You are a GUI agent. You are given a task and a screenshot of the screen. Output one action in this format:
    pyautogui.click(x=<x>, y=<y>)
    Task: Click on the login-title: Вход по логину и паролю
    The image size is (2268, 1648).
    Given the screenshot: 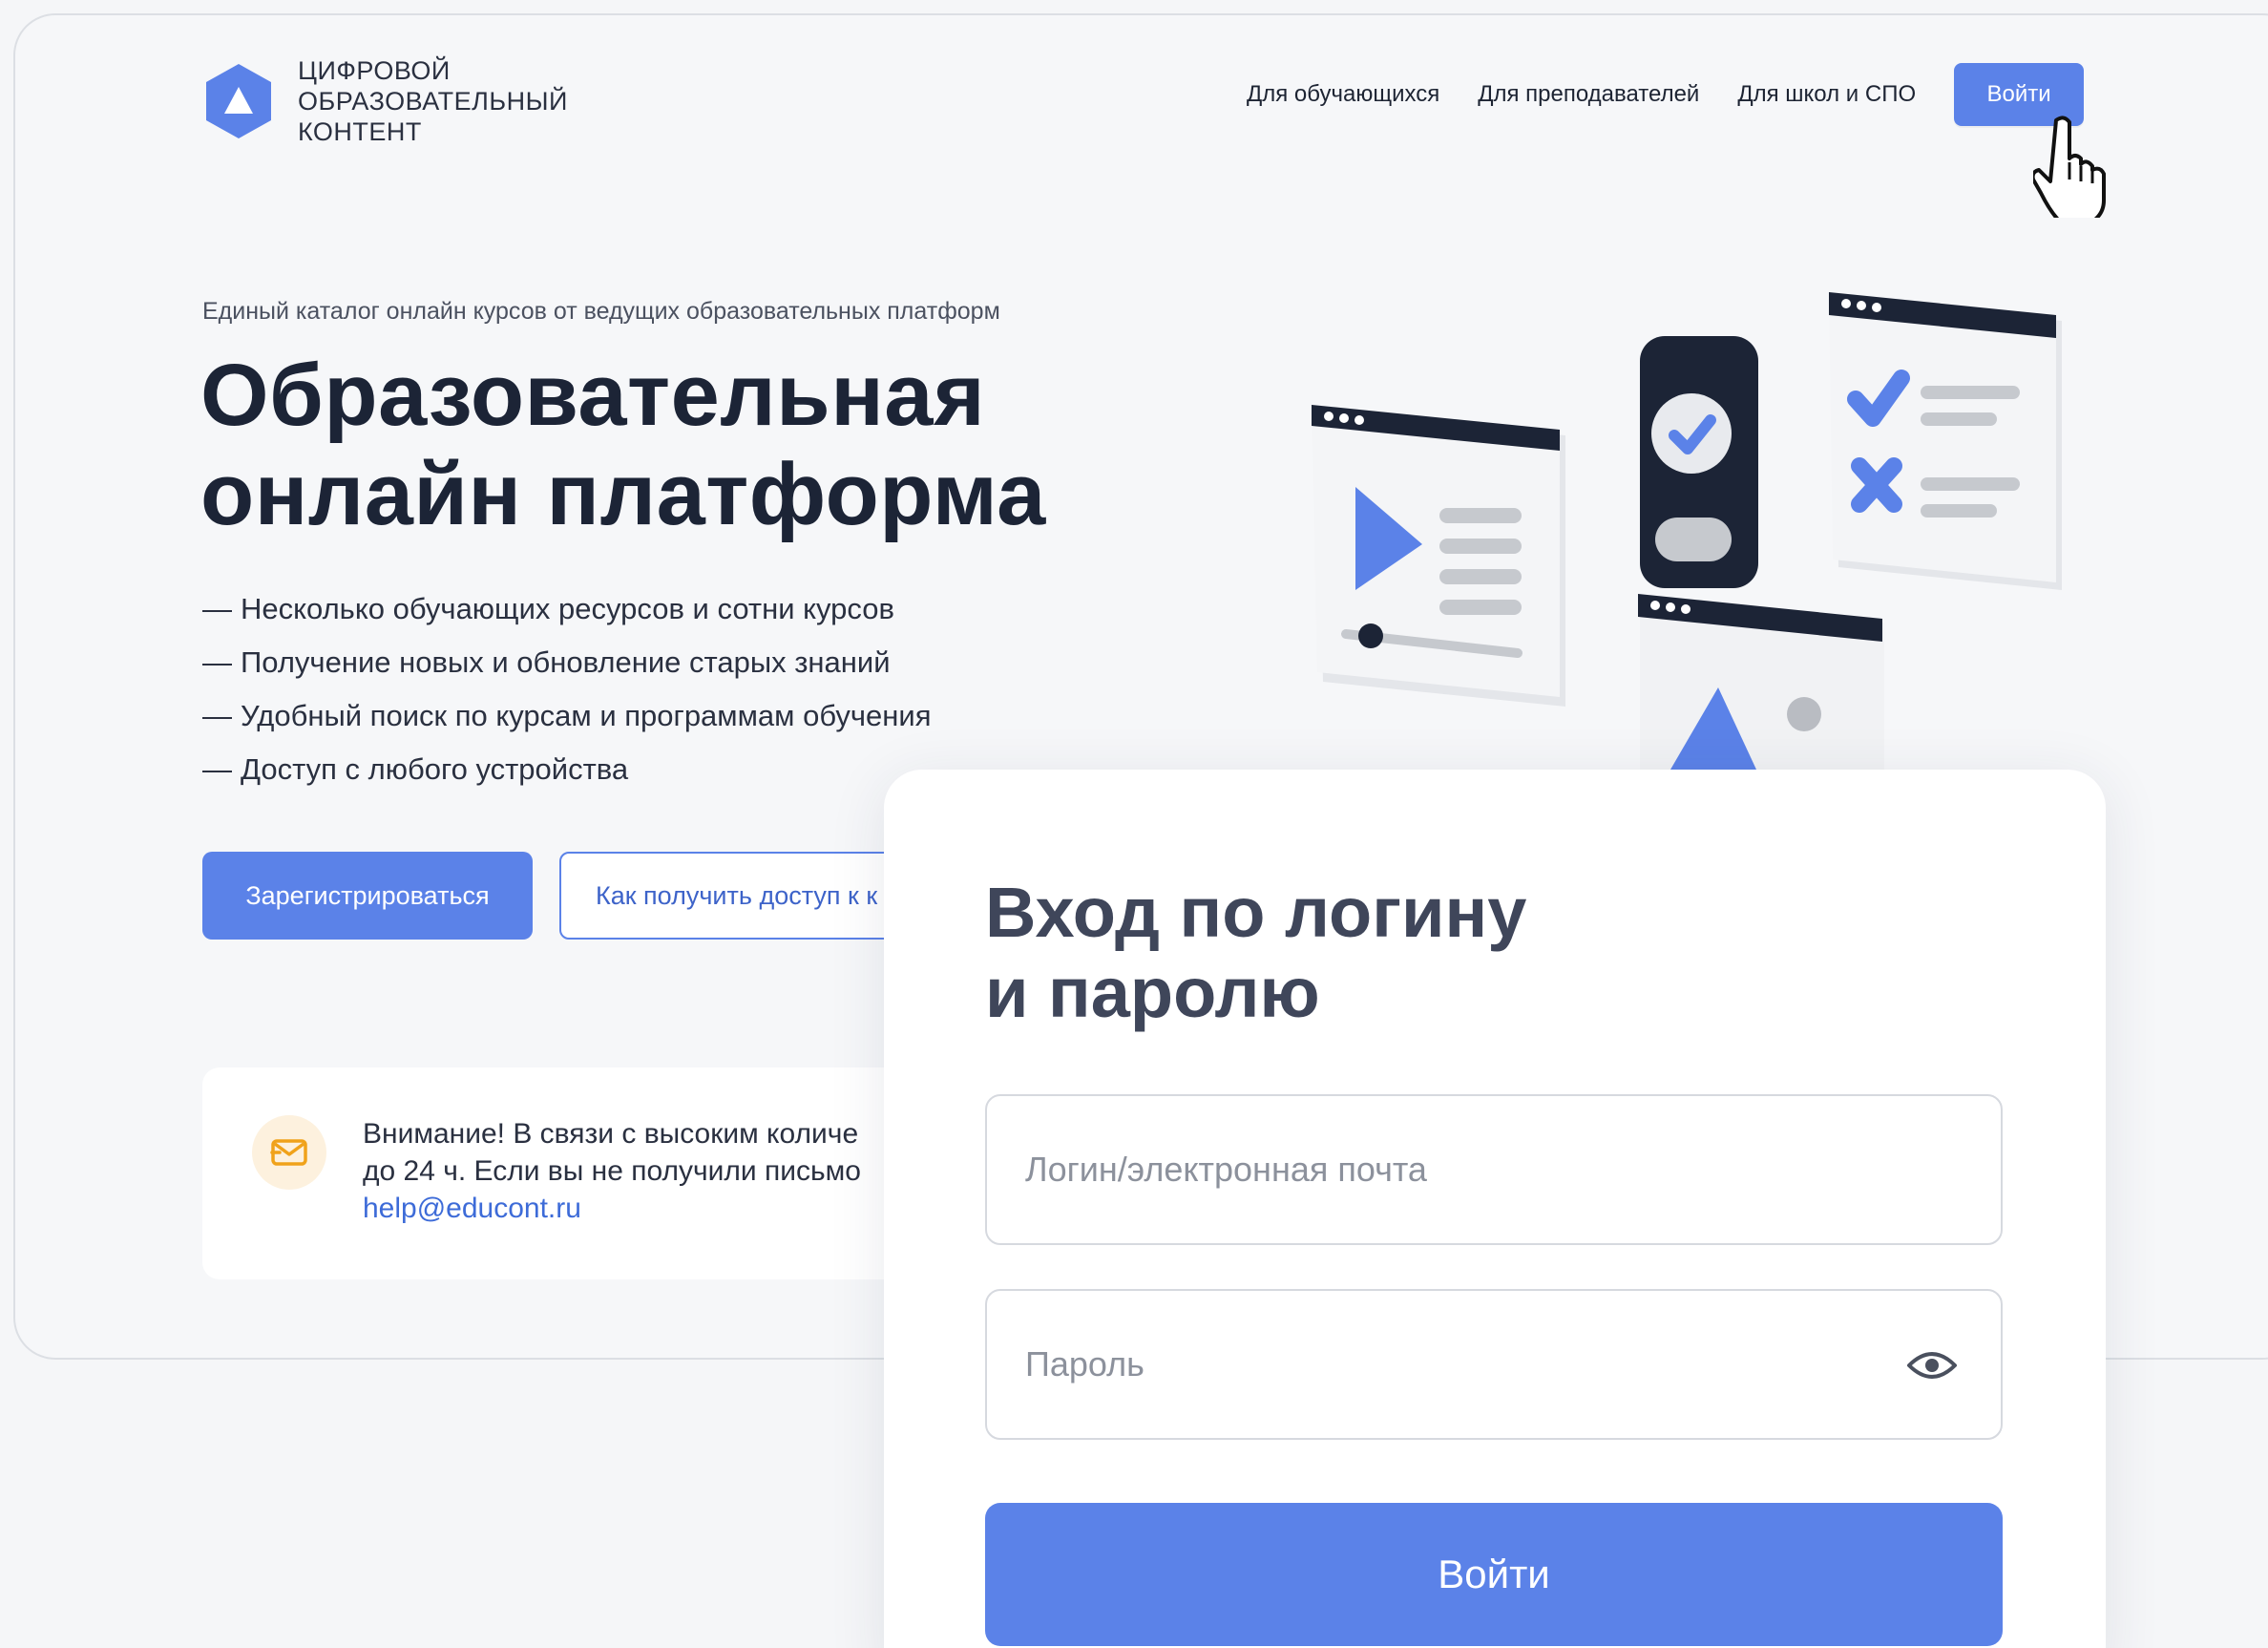 What is the action you would take?
    pyautogui.click(x=1256, y=953)
    